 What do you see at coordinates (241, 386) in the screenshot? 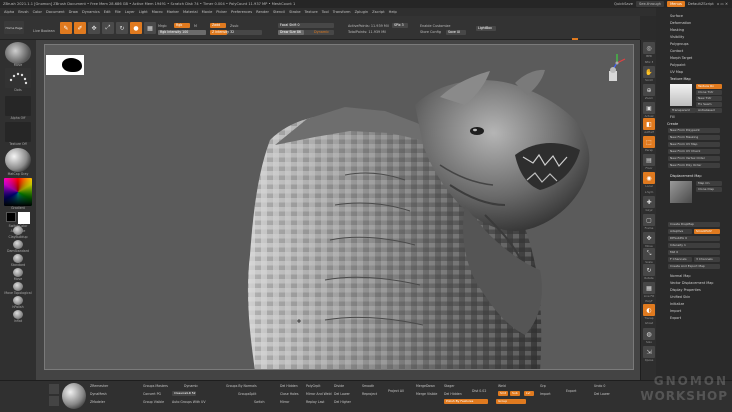
I see `groups-by-normals-button: Groups By Normals` at bounding box center [241, 386].